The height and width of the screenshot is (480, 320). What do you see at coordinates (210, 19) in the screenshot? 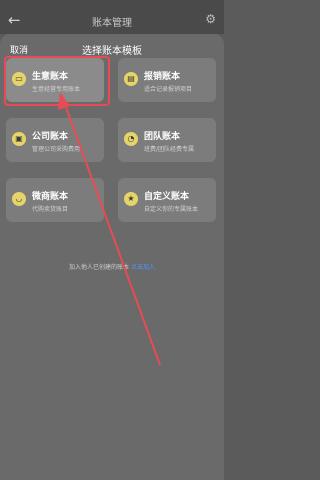
I see `gear-icon: ⚙` at bounding box center [210, 19].